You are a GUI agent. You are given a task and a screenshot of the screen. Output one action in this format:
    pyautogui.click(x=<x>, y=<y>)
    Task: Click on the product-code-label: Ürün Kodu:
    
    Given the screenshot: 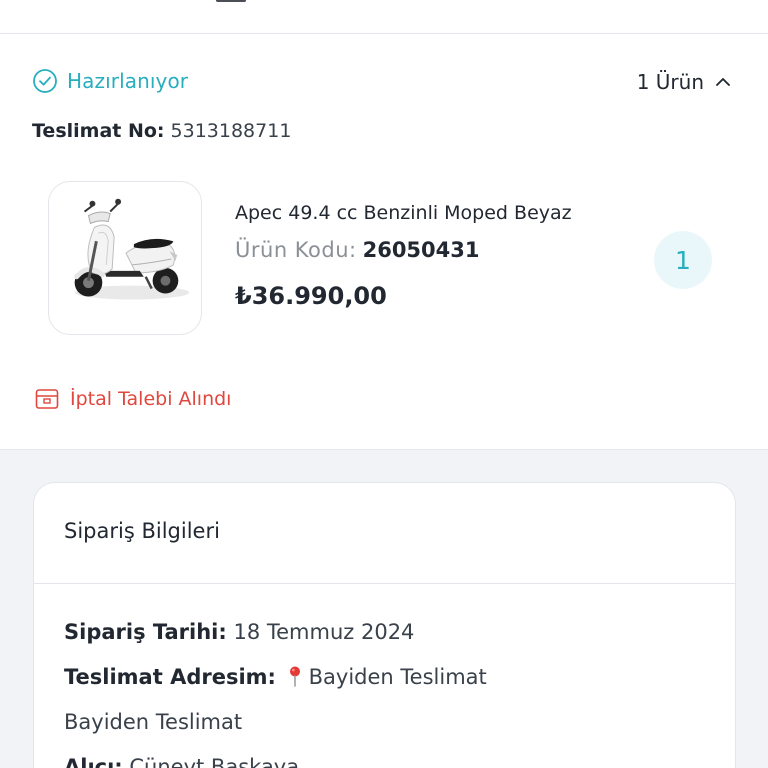 What is the action you would take?
    pyautogui.click(x=296, y=250)
    